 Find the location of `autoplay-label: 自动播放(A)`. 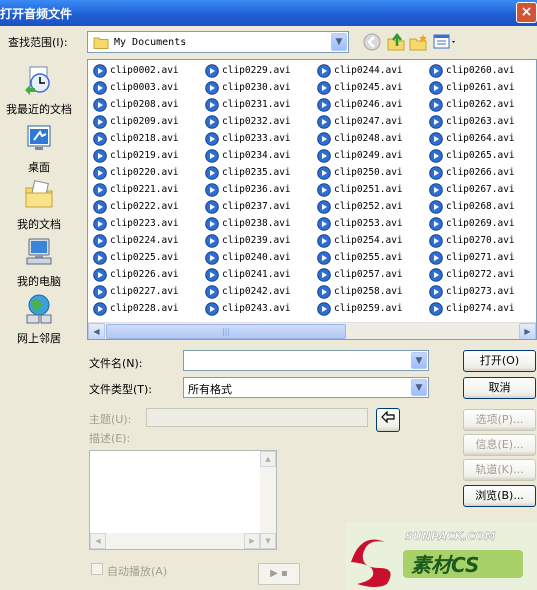

autoplay-label: 自动播放(A) is located at coordinates (137, 571).